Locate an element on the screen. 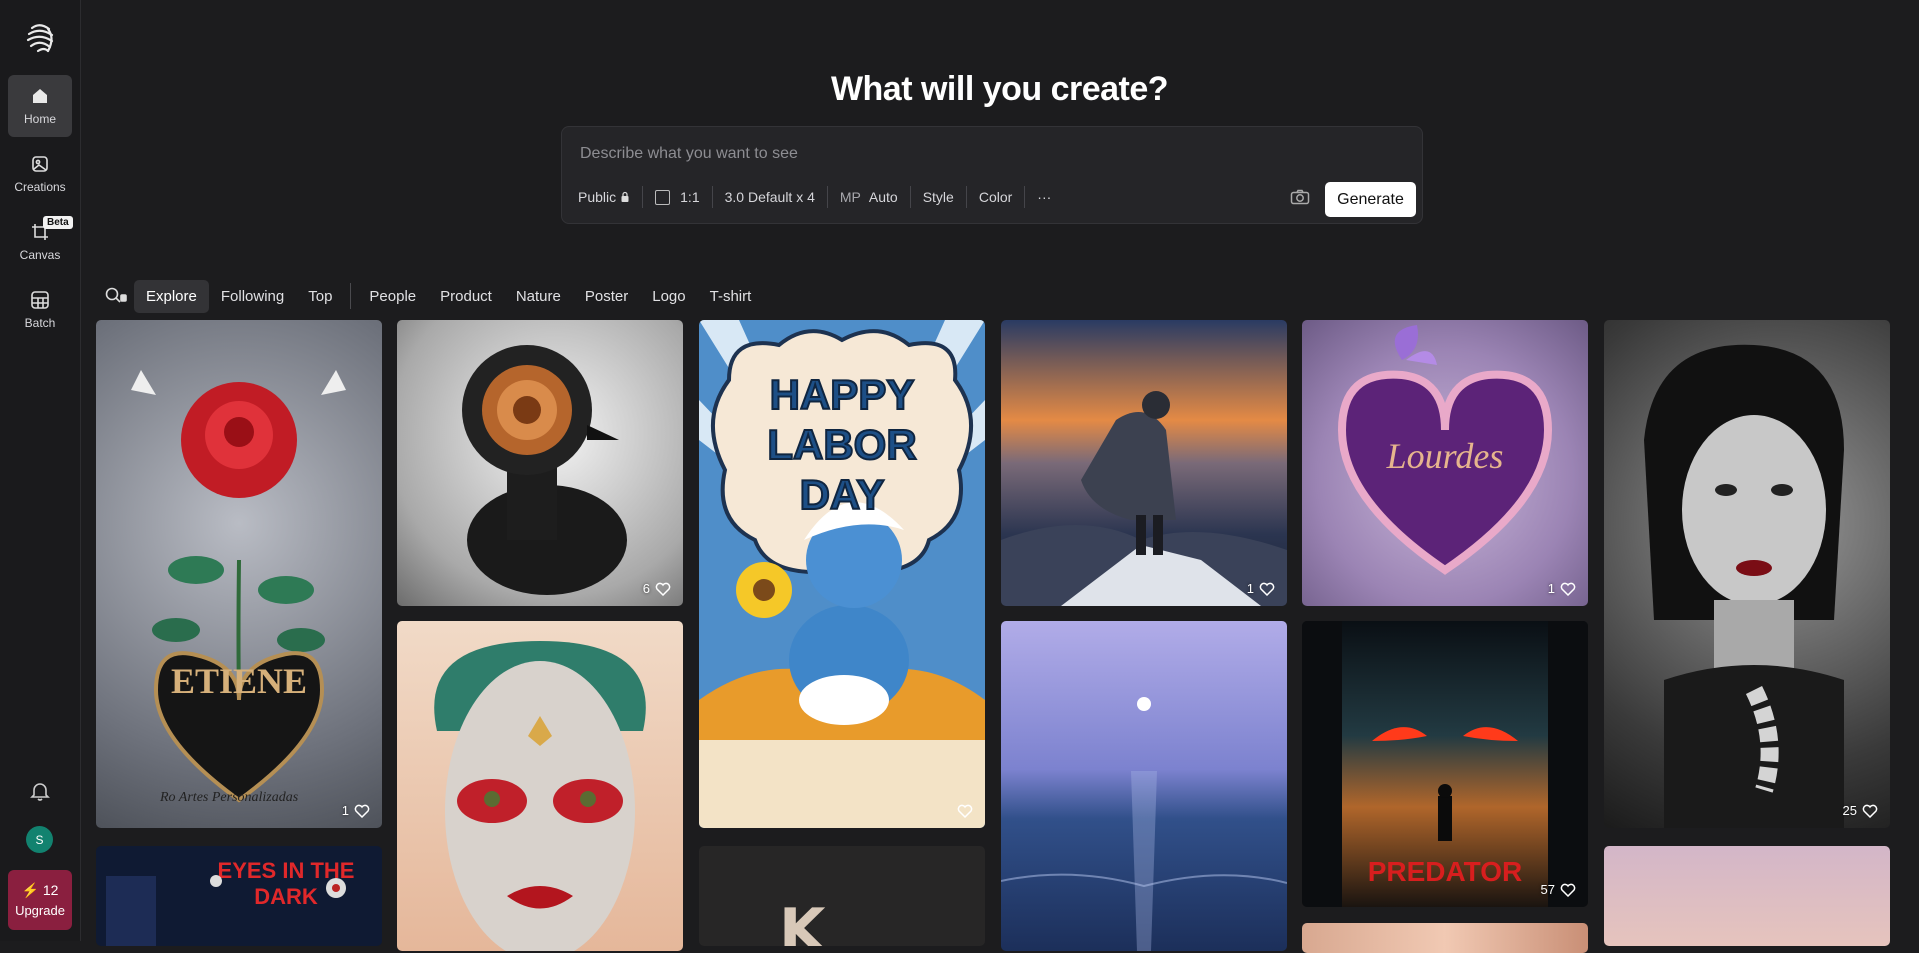 The height and width of the screenshot is (953, 1919). more-options-button: ··· is located at coordinates (1044, 197).